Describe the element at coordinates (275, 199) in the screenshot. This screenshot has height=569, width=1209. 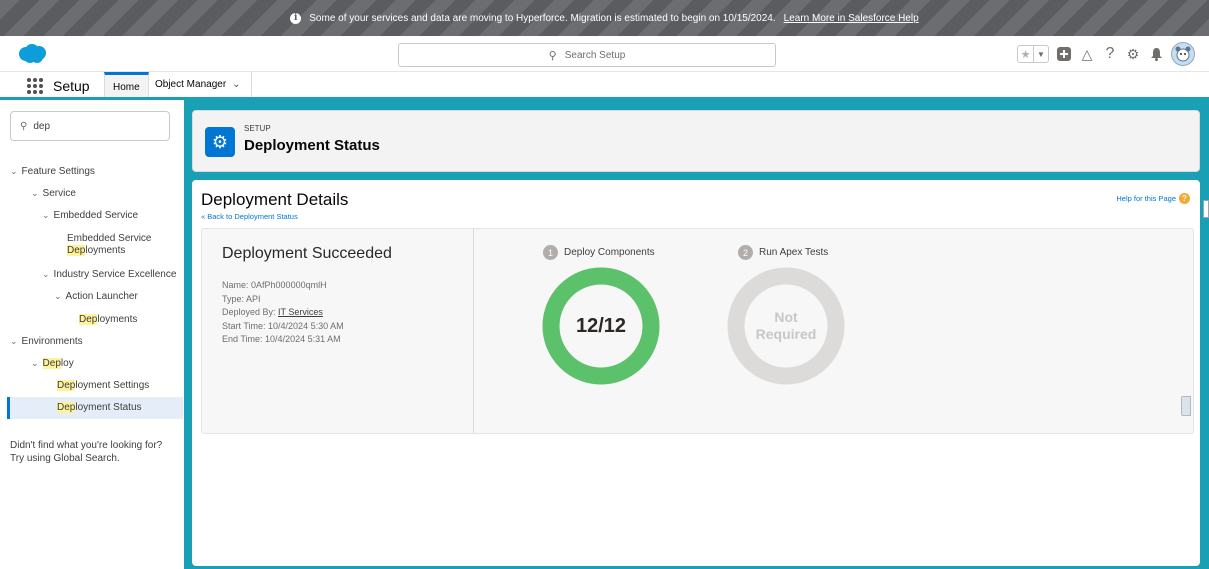
I see `deployment-details-title: Deployment Details` at that location.